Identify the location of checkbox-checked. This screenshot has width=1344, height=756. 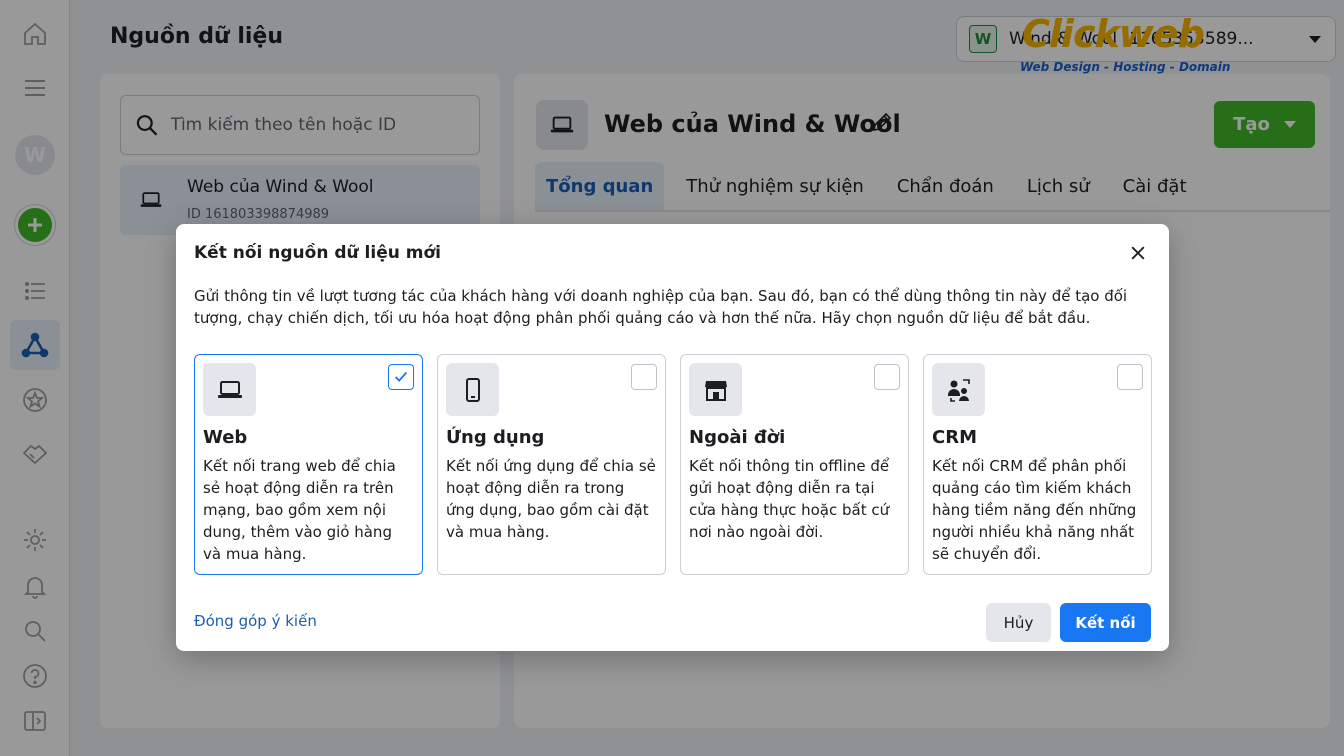
(401, 377).